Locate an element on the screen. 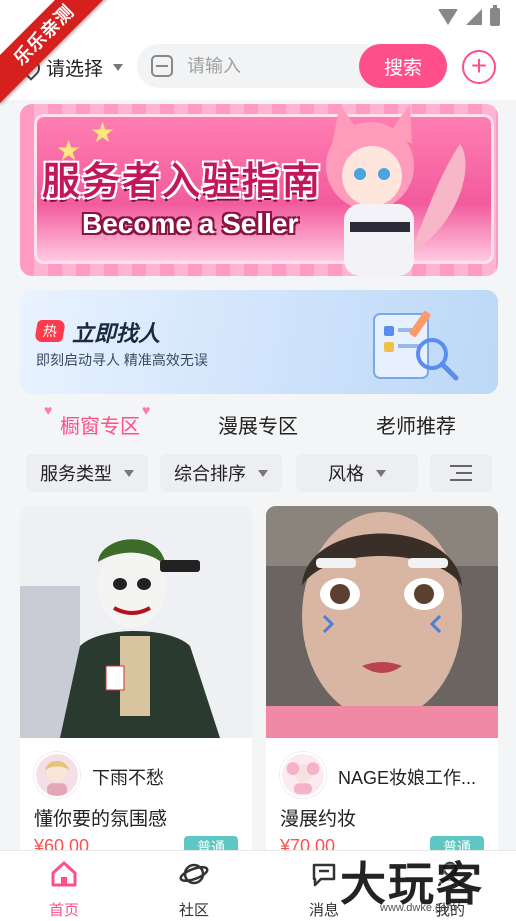  filter-label: 服务类型 is located at coordinates (76, 474).